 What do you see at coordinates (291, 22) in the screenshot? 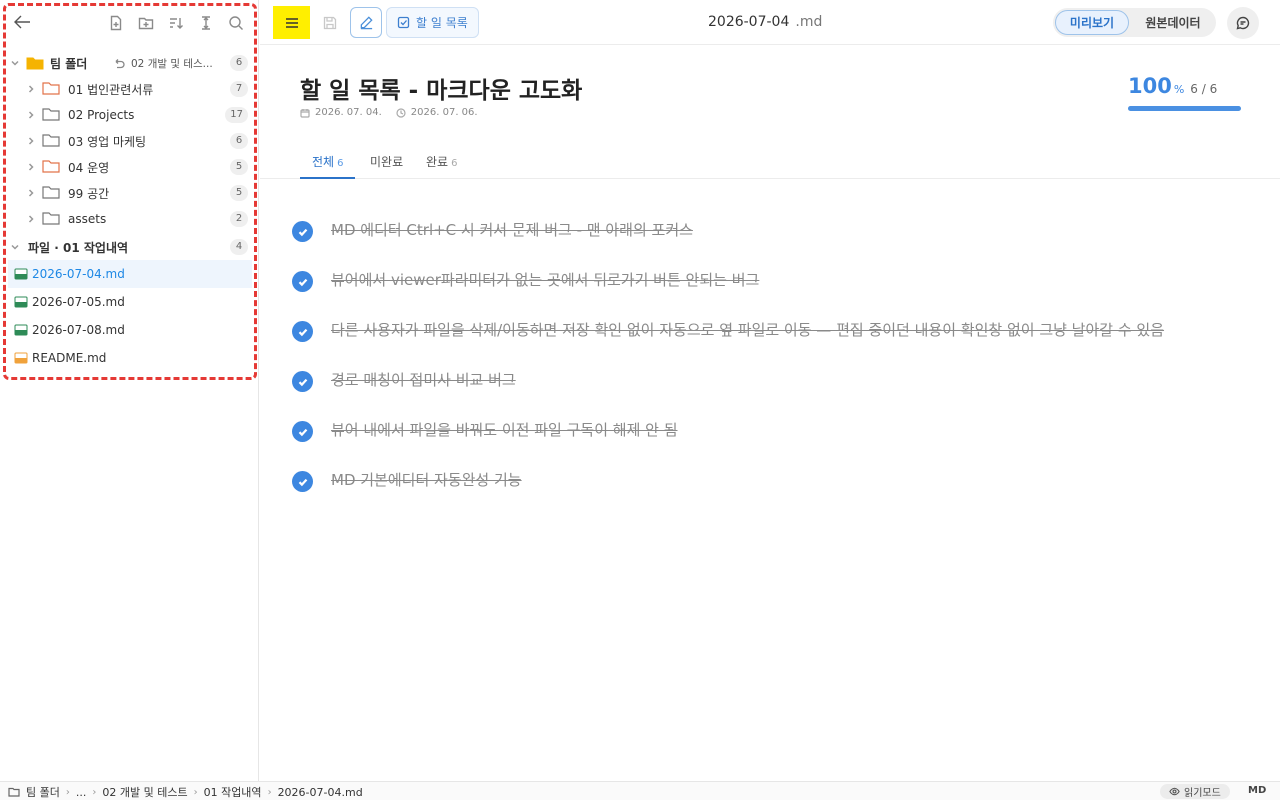
I see `menu-button` at bounding box center [291, 22].